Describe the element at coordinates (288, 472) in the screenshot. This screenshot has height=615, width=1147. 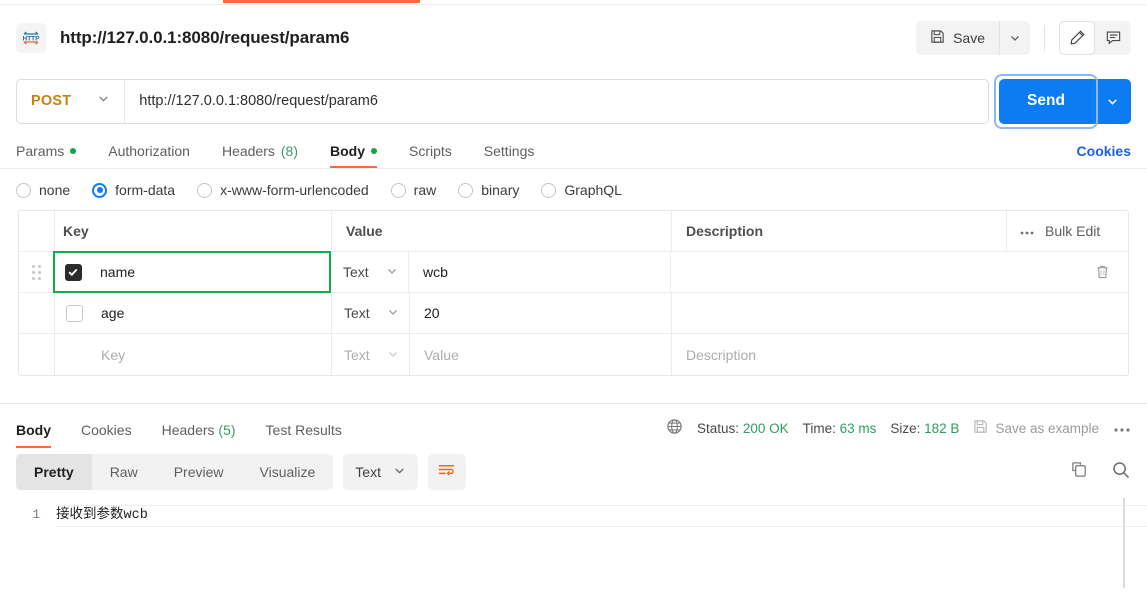
I see `view-mode-visualize: Visualize` at that location.